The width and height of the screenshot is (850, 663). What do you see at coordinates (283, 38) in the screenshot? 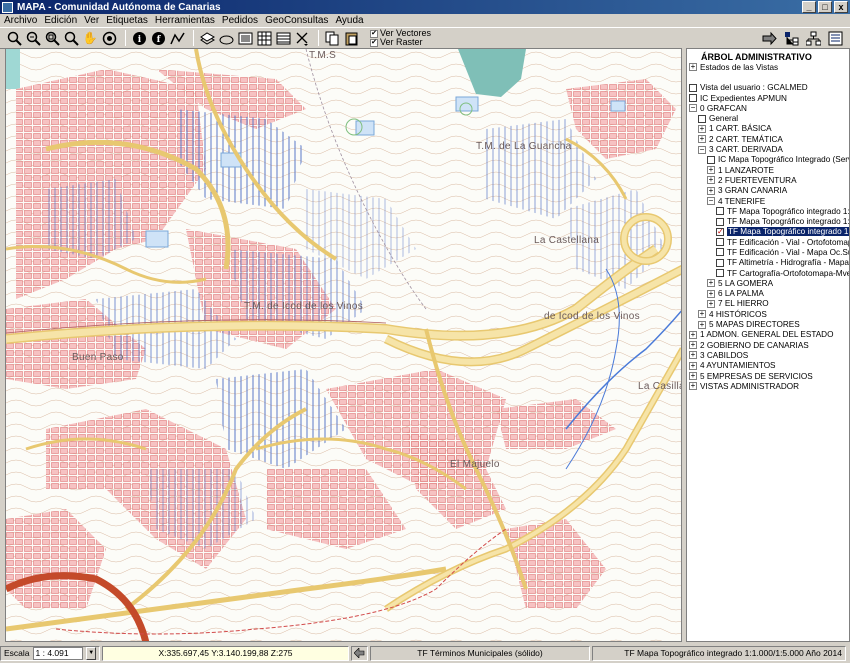
I see `table-icon` at bounding box center [283, 38].